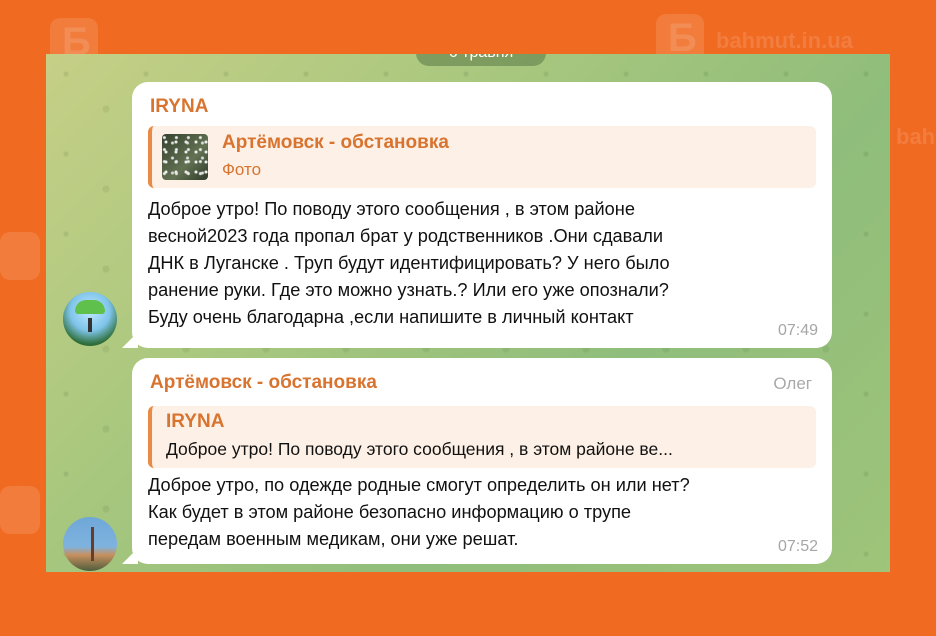  Describe the element at coordinates (90, 325) in the screenshot. I see `person-icon` at that location.